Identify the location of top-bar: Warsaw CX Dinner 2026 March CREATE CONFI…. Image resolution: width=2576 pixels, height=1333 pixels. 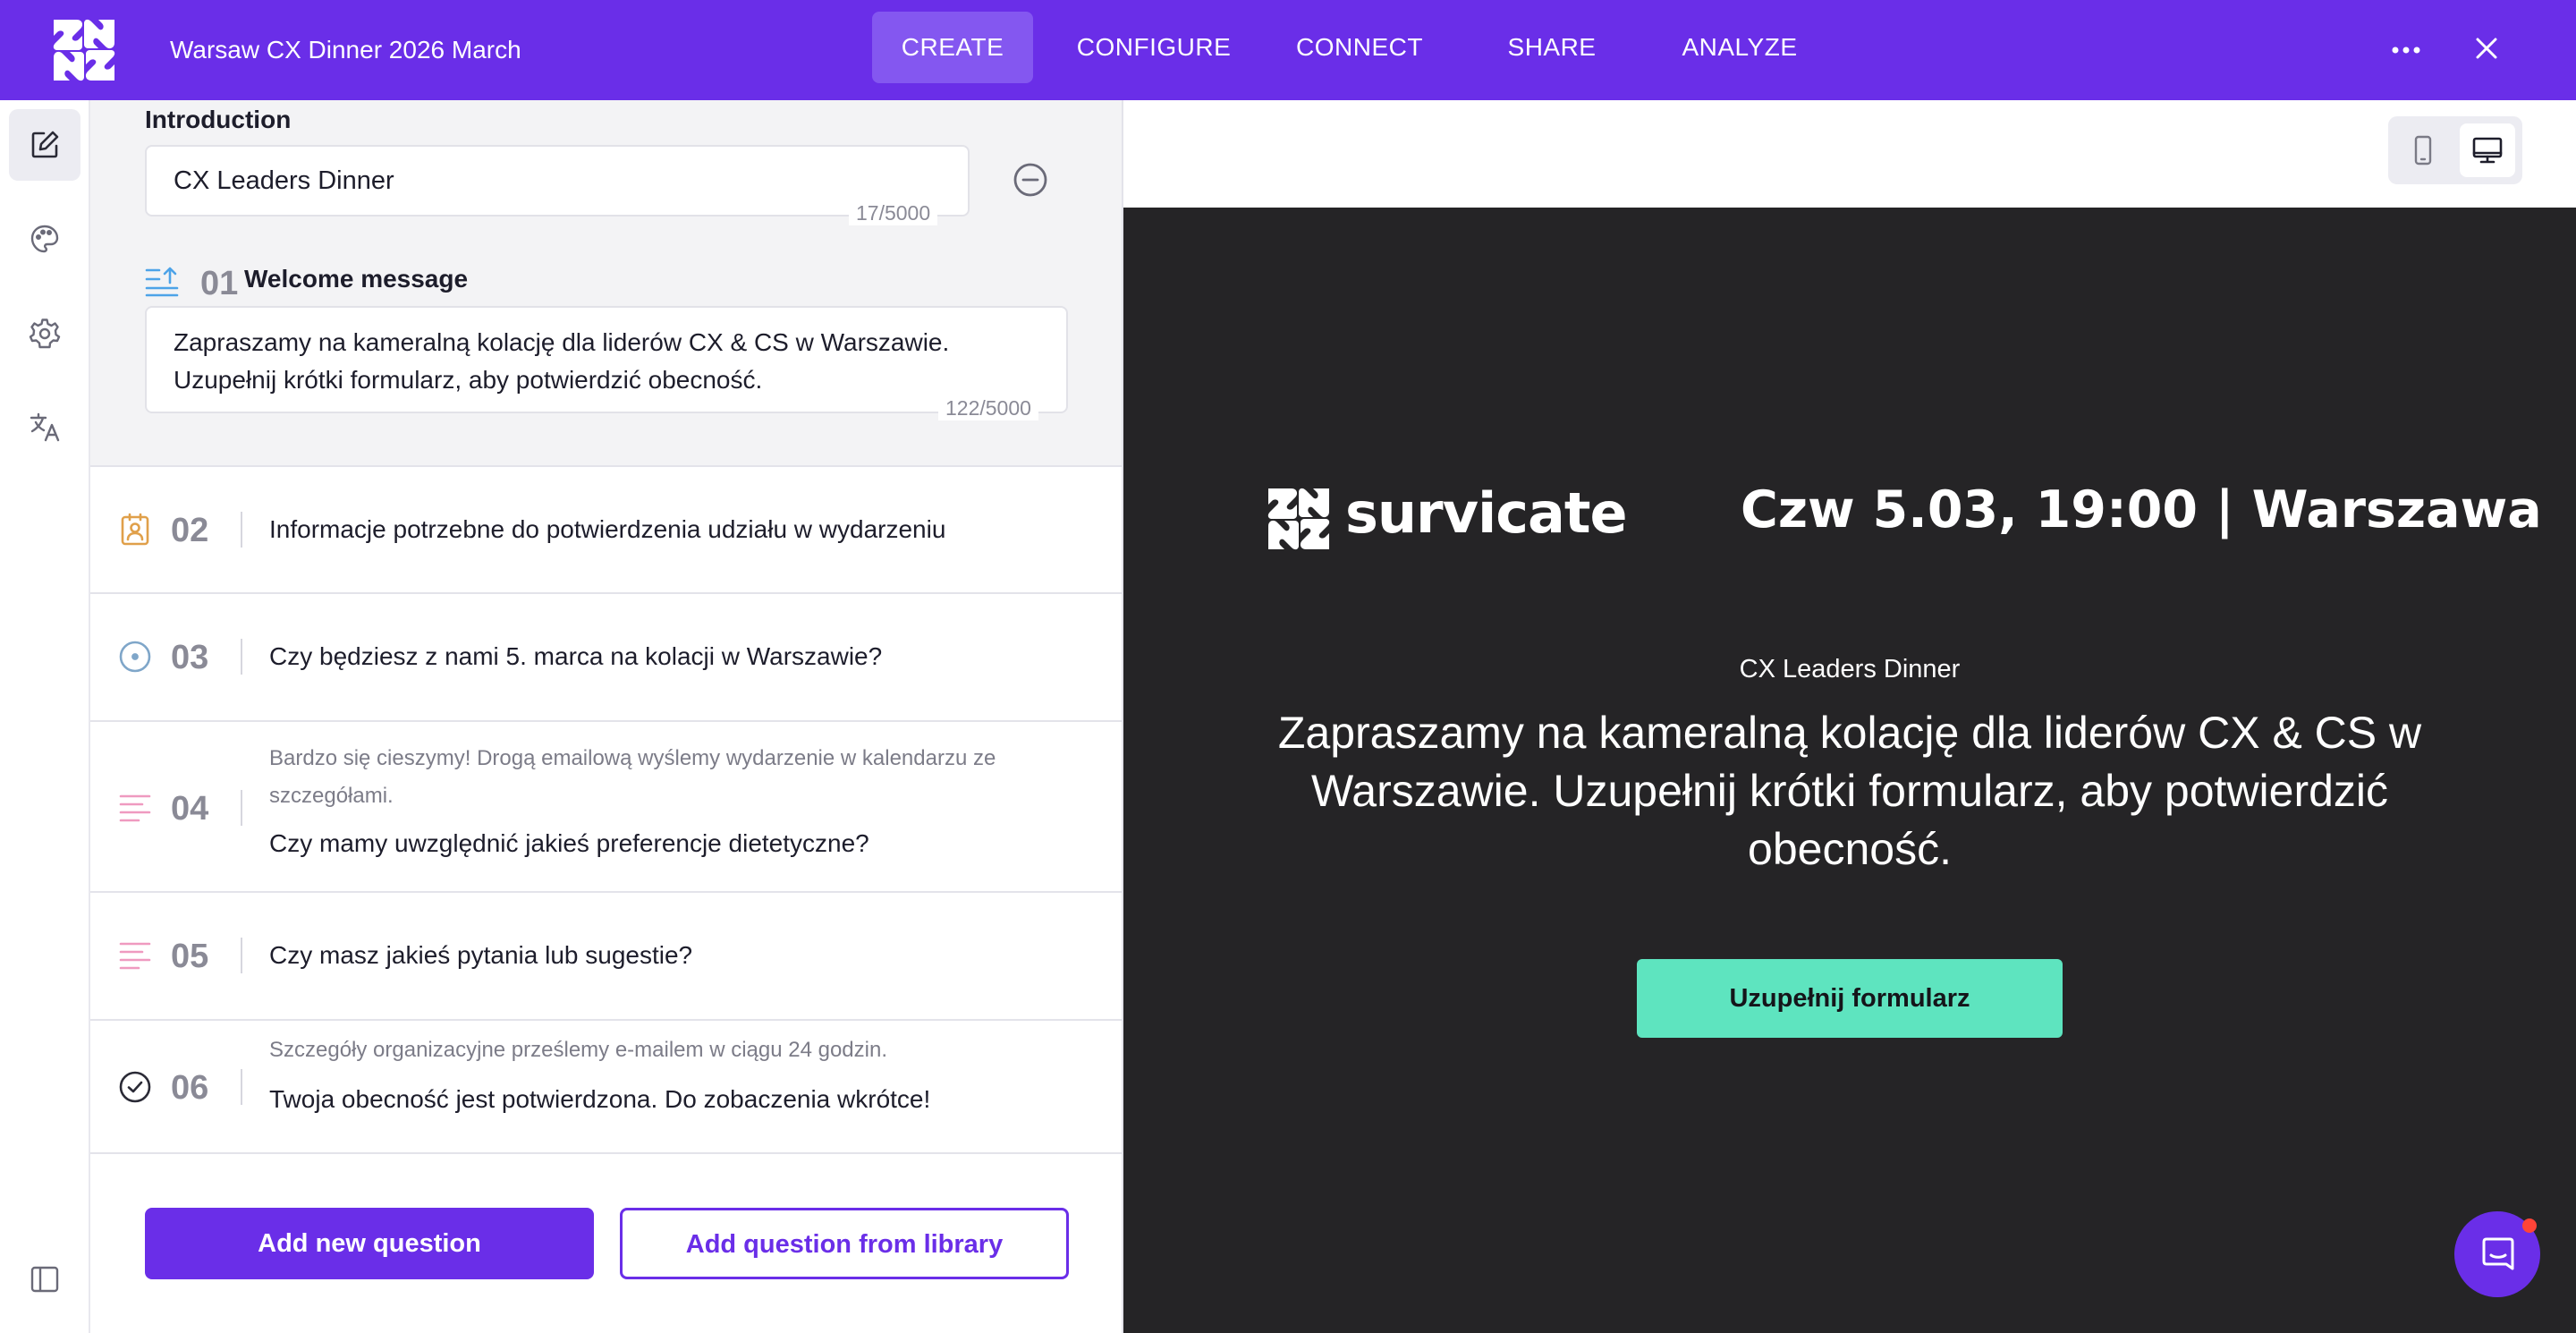
(1288, 50).